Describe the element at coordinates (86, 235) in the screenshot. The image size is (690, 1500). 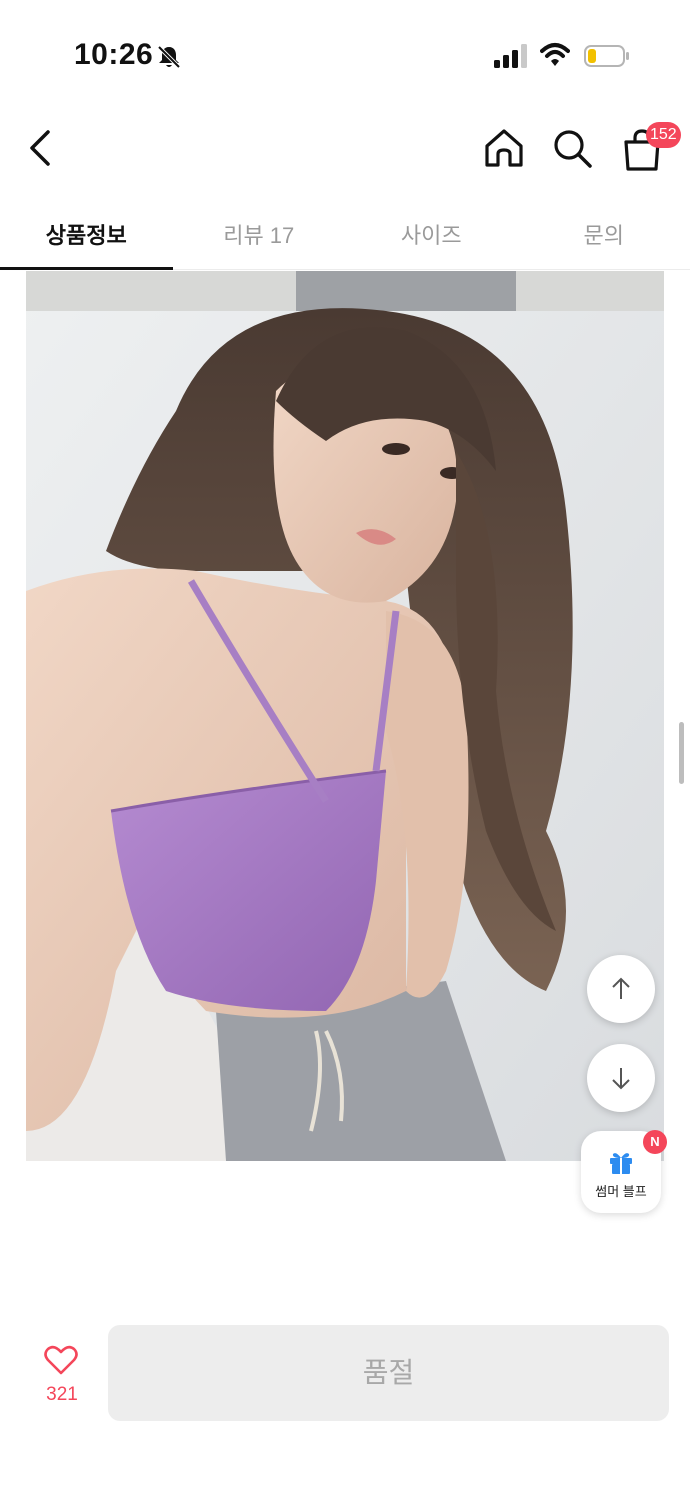
I see `tab-product-info: 상품정보` at that location.